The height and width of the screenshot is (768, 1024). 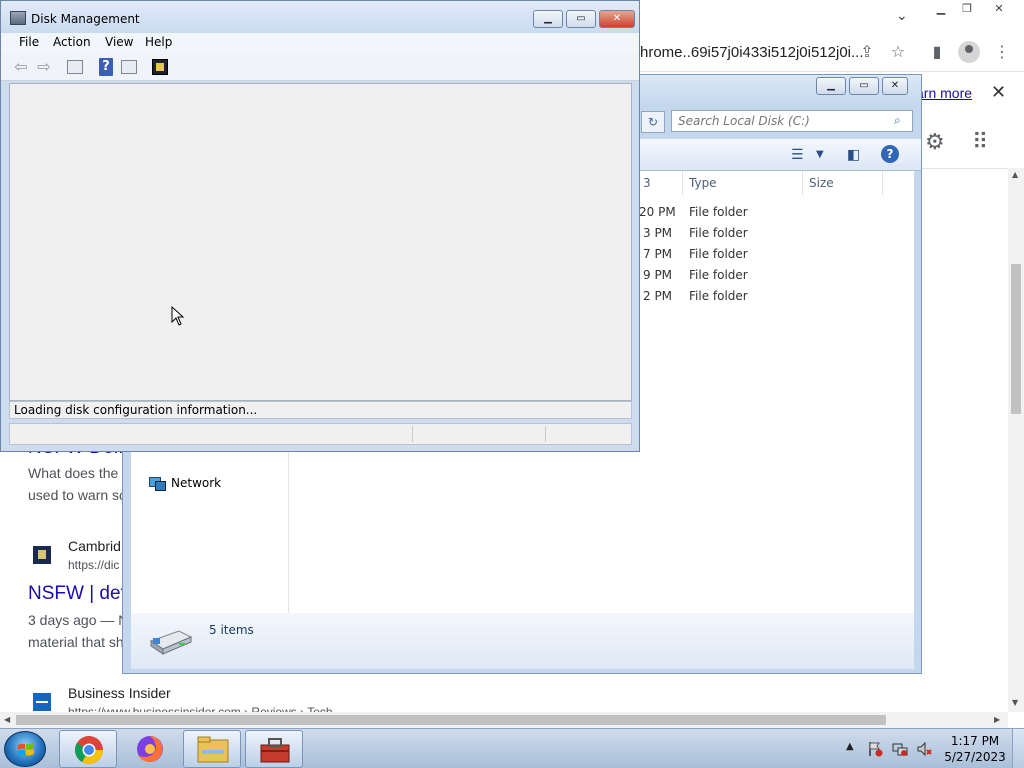 I want to click on horizontal-scroll-thumb, so click(x=451, y=720).